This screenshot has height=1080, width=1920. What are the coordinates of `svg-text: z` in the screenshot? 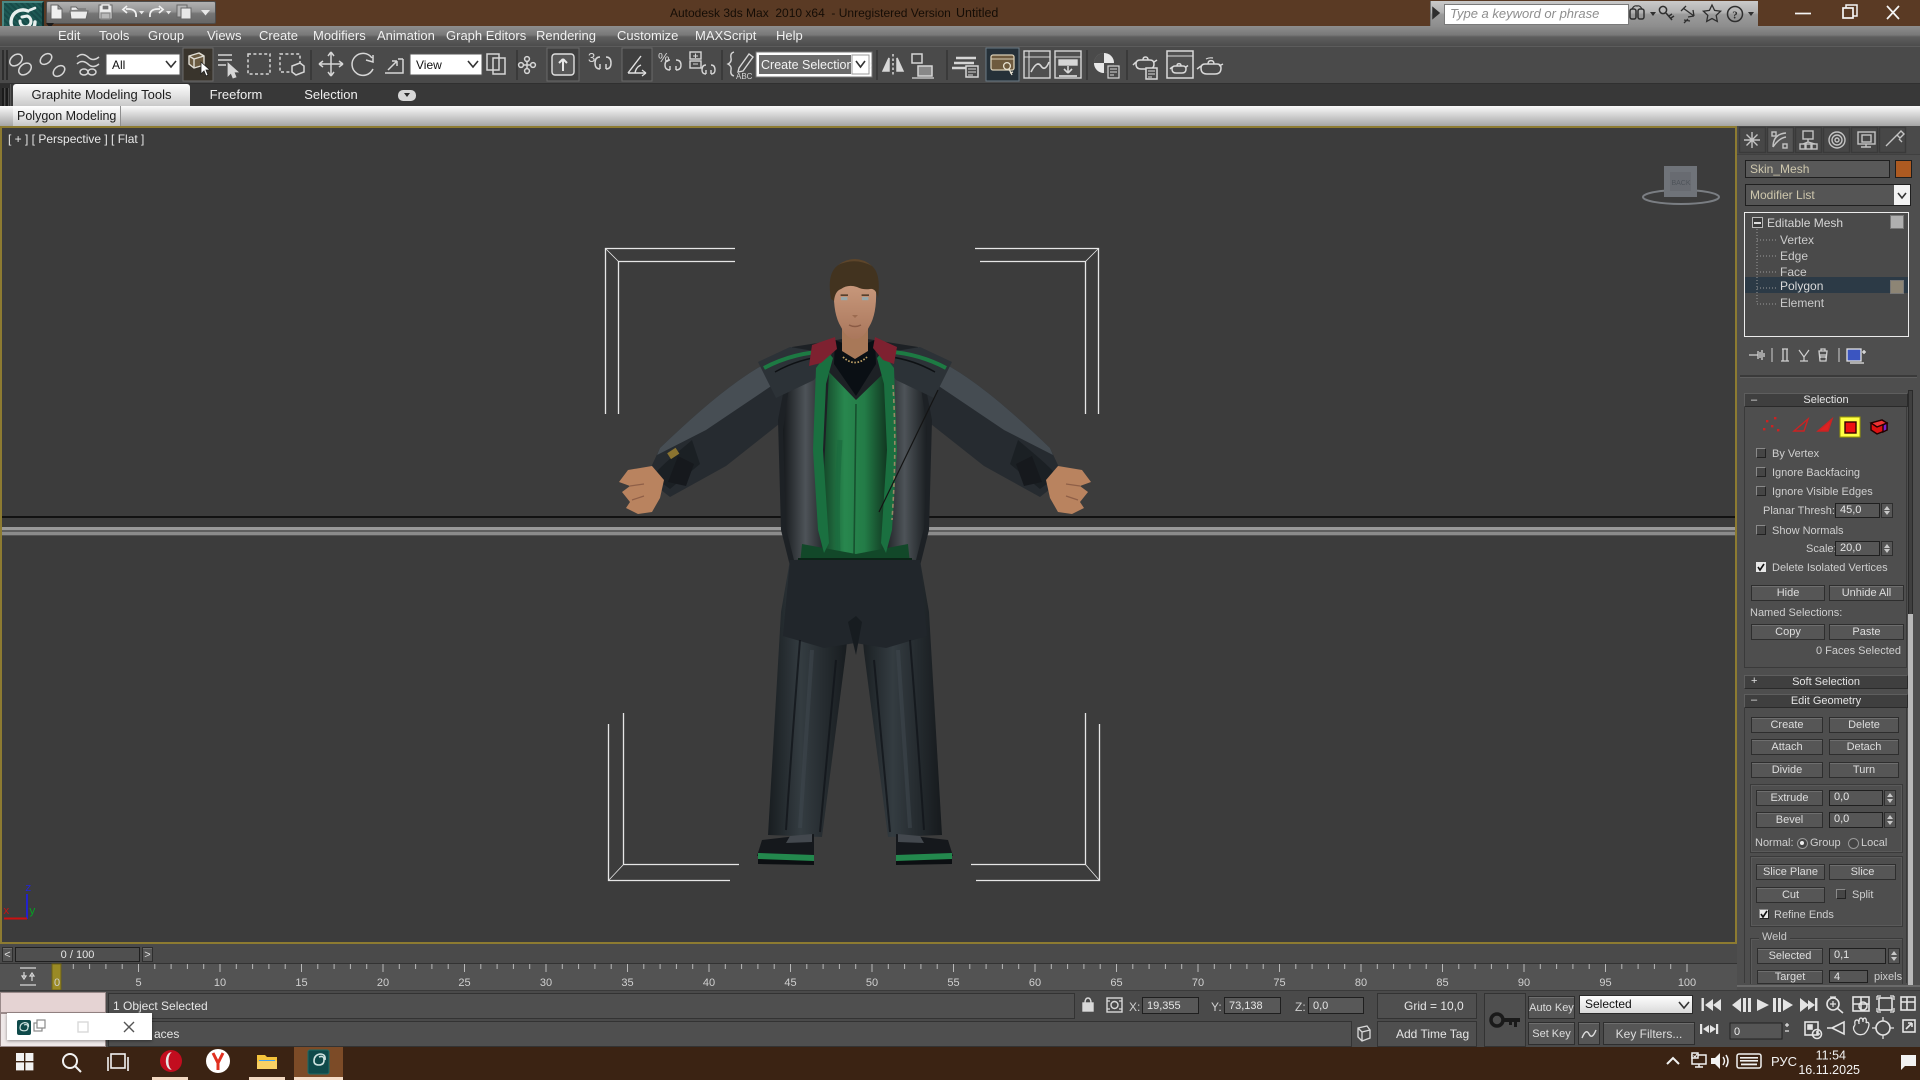 It's located at (28, 889).